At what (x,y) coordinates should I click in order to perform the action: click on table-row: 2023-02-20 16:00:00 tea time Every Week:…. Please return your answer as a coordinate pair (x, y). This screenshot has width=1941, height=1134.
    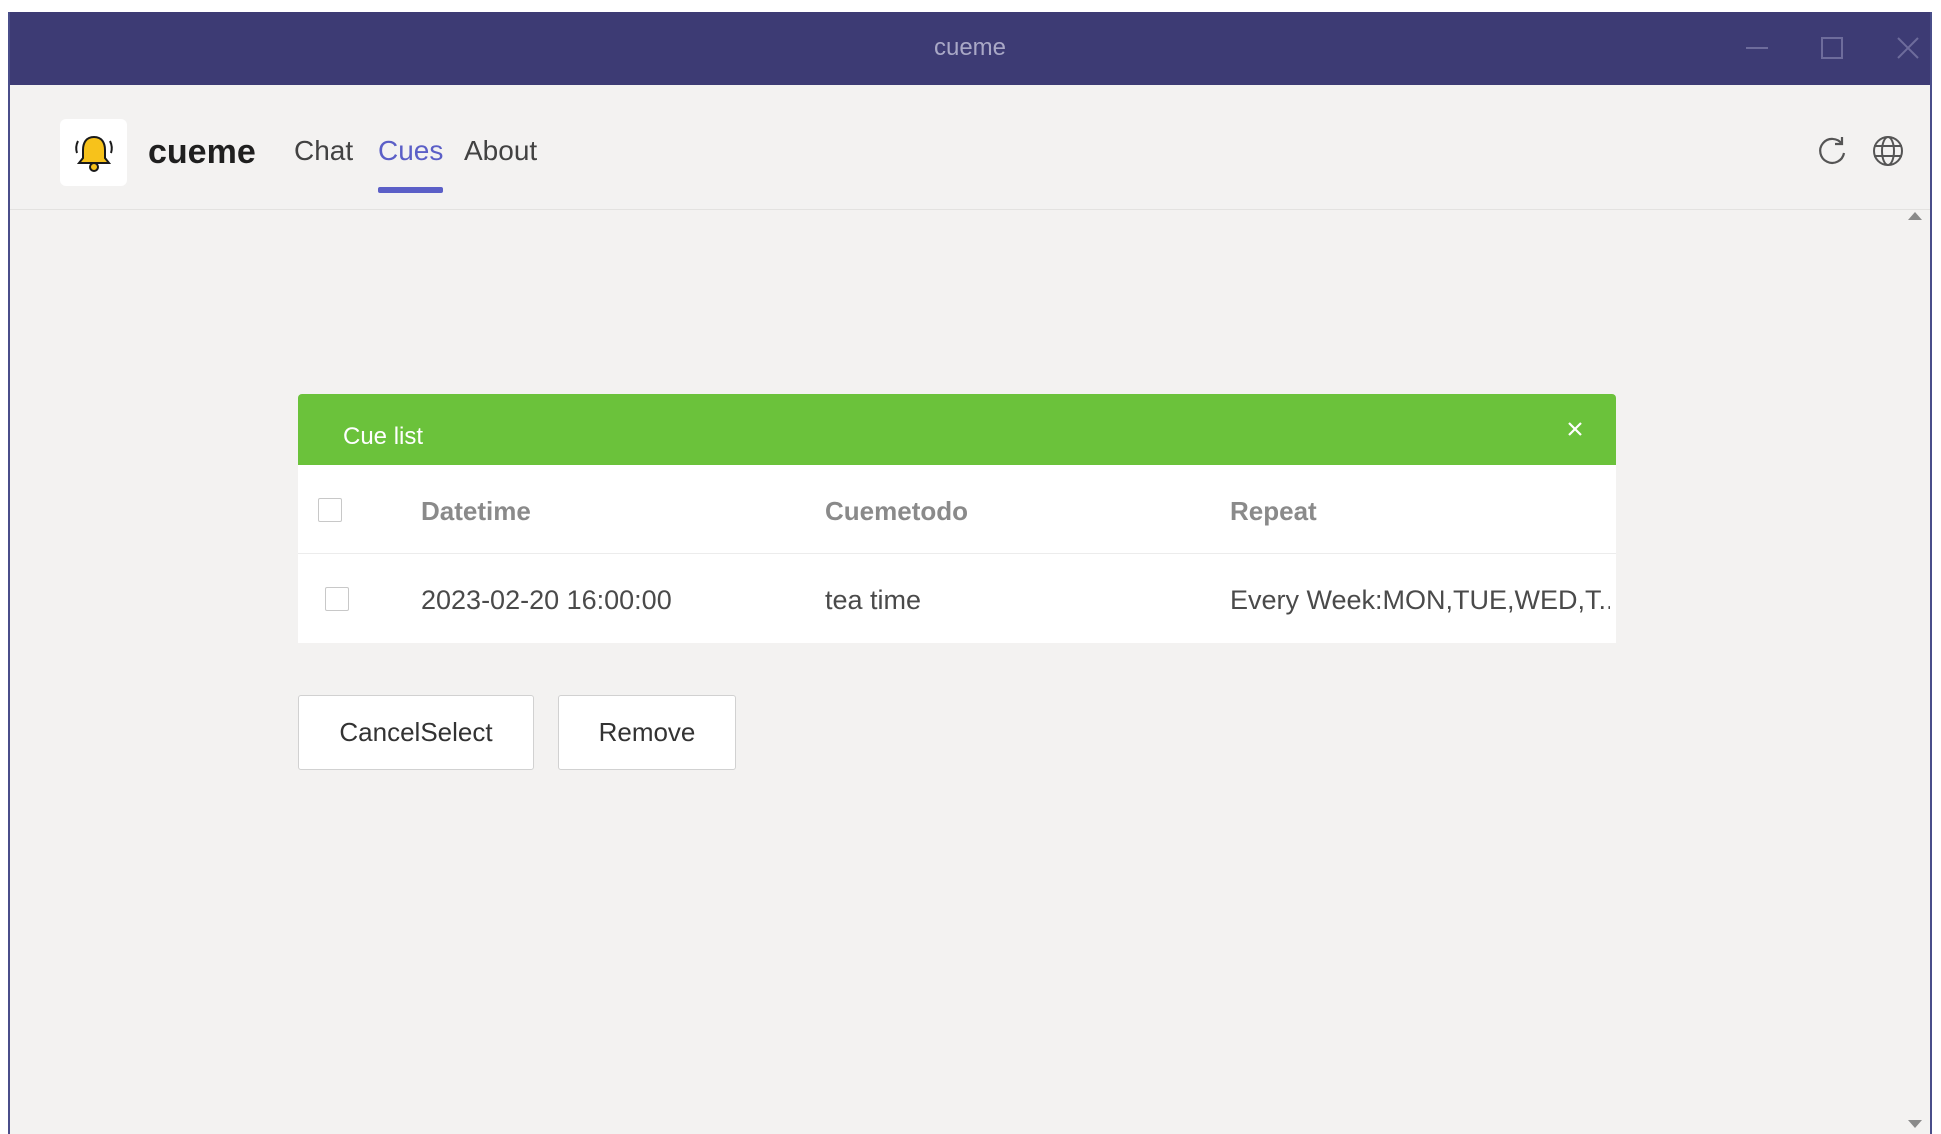
    Looking at the image, I should click on (957, 598).